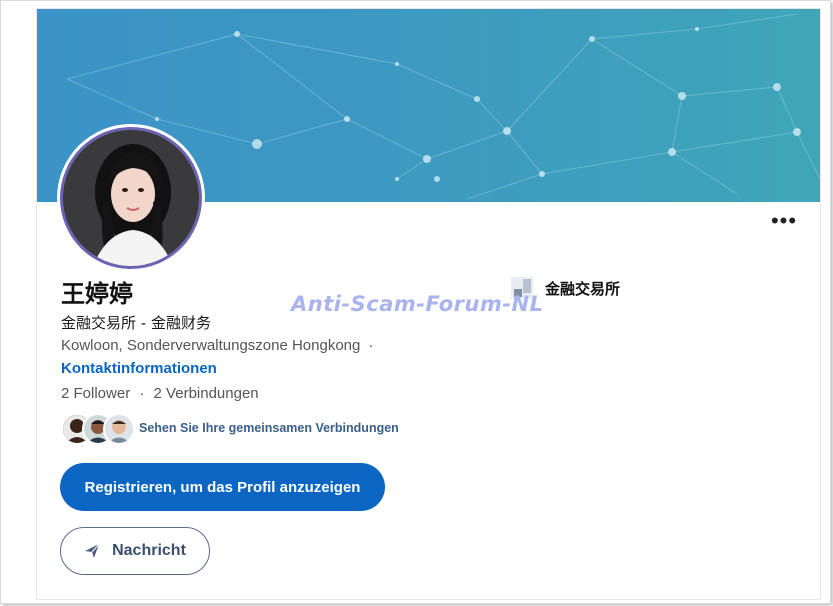 The image size is (833, 606). Describe the element at coordinates (92, 551) in the screenshot. I see `send-icon` at that location.